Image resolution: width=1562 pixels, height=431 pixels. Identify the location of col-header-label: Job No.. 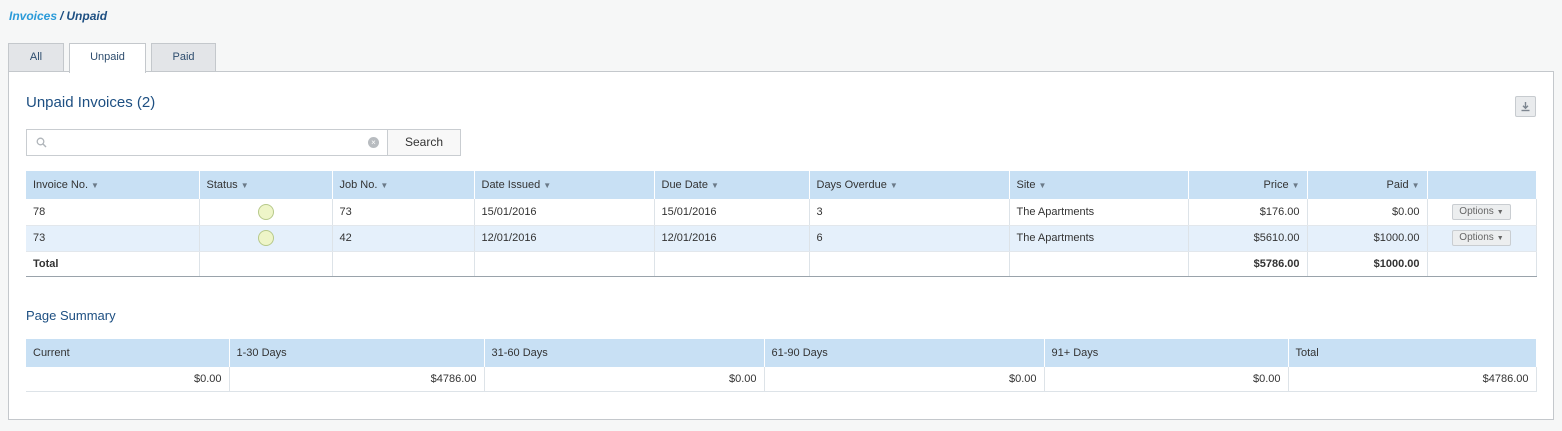
(358, 185).